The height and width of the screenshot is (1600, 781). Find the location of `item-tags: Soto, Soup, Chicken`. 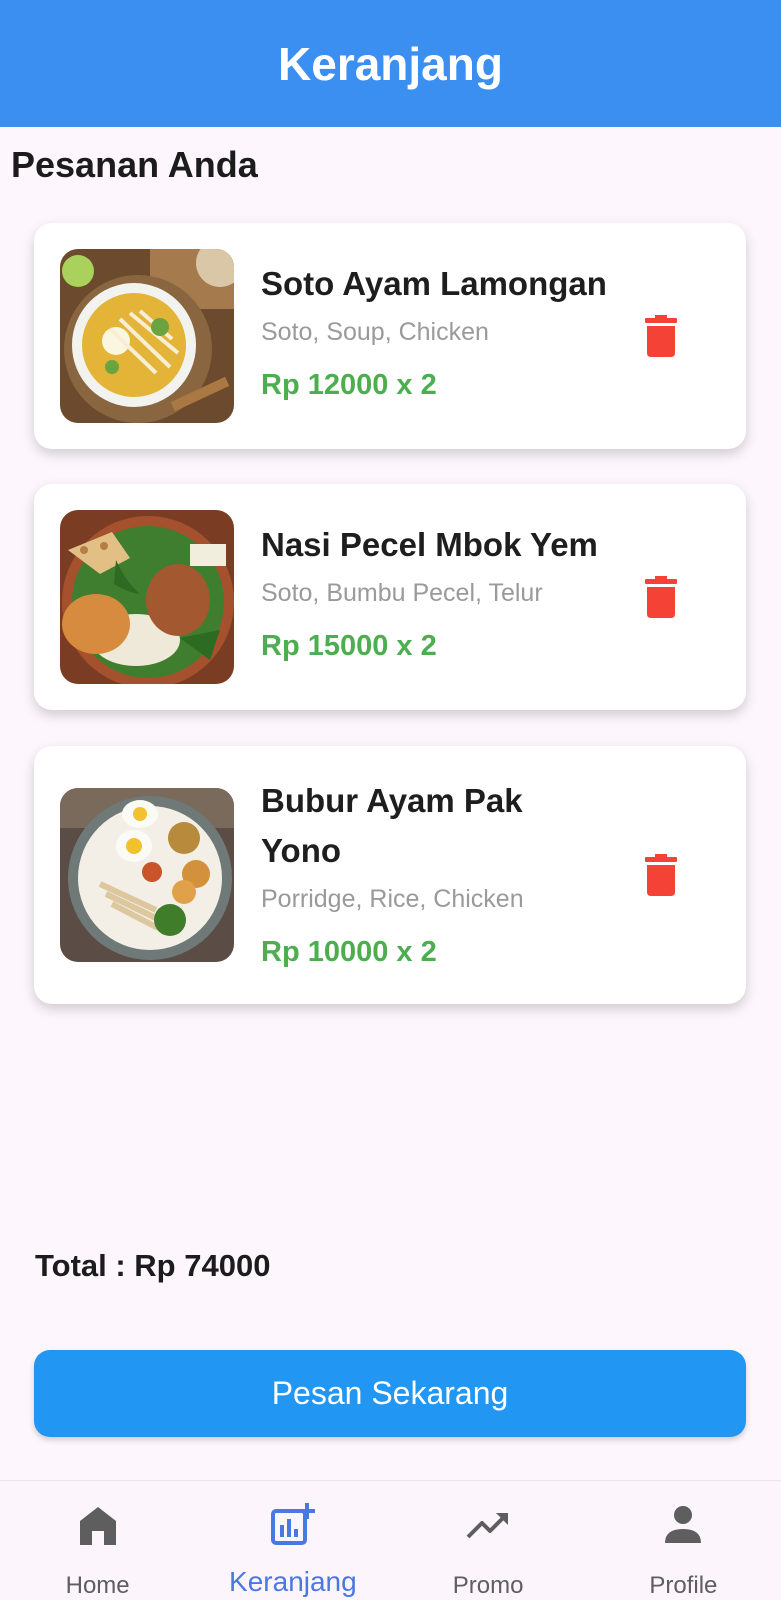

item-tags: Soto, Soup, Chicken is located at coordinates (375, 332).